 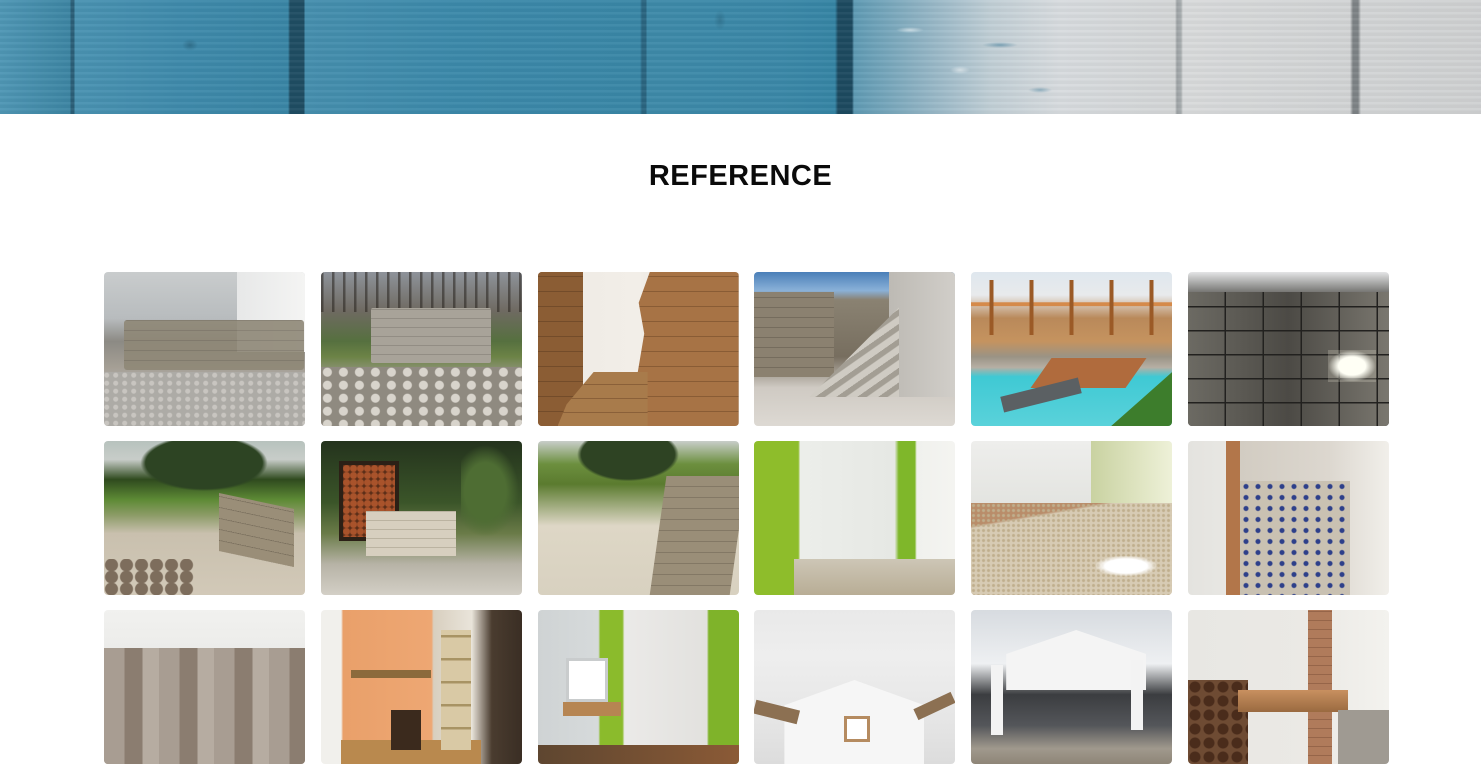 I want to click on section-title: REFERENCE, so click(x=740, y=176).